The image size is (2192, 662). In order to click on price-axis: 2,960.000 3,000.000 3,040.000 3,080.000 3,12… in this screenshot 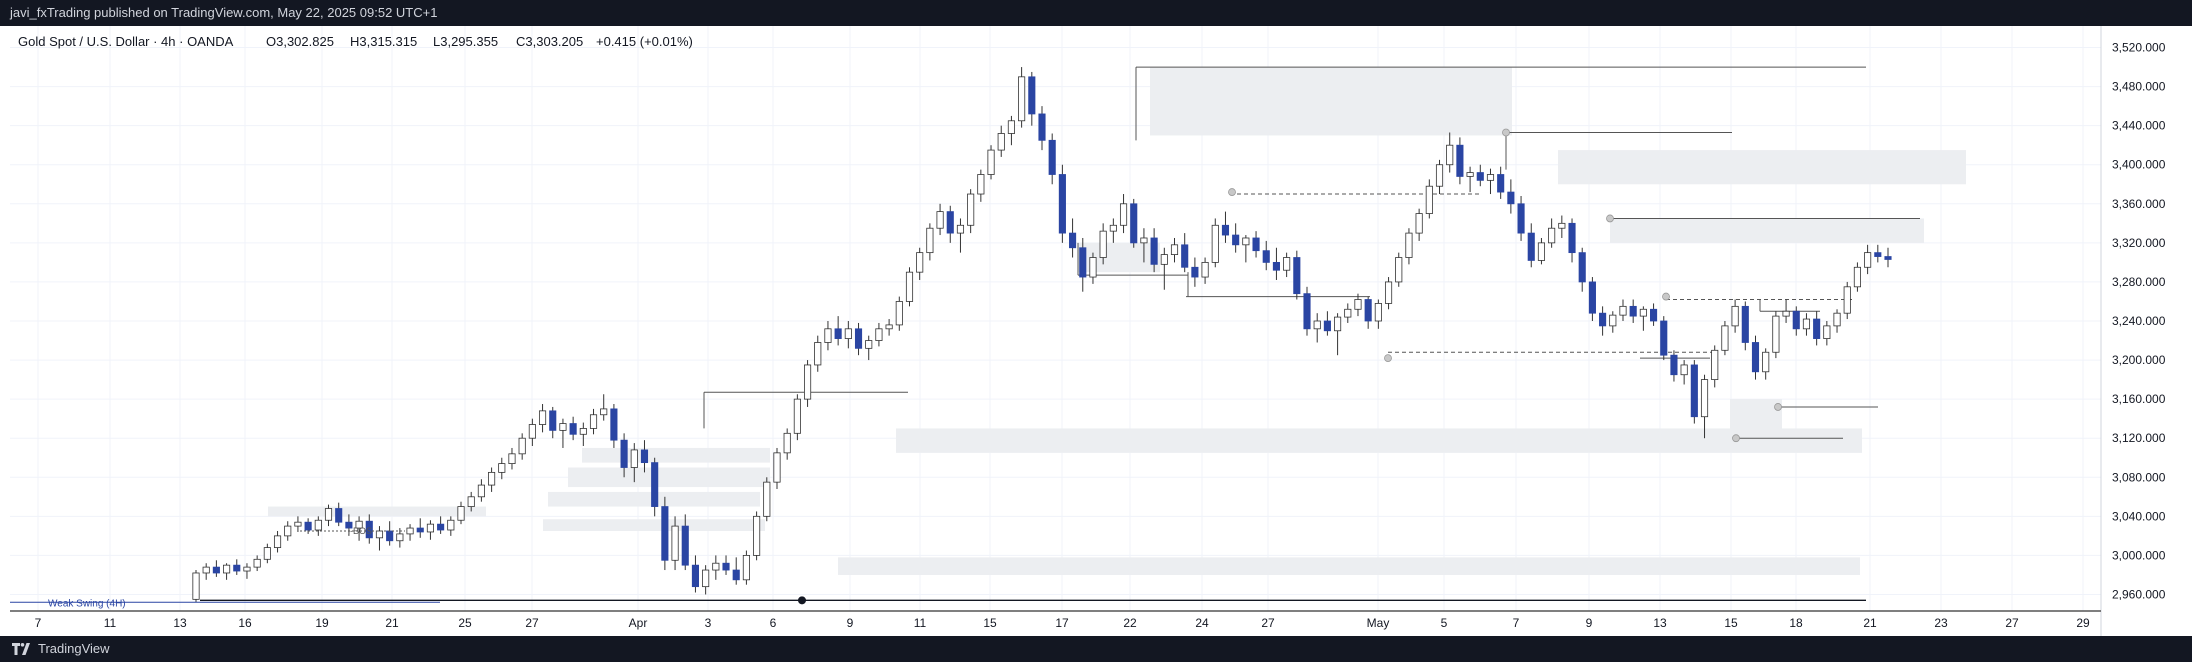, I will do `click(2139, 321)`.